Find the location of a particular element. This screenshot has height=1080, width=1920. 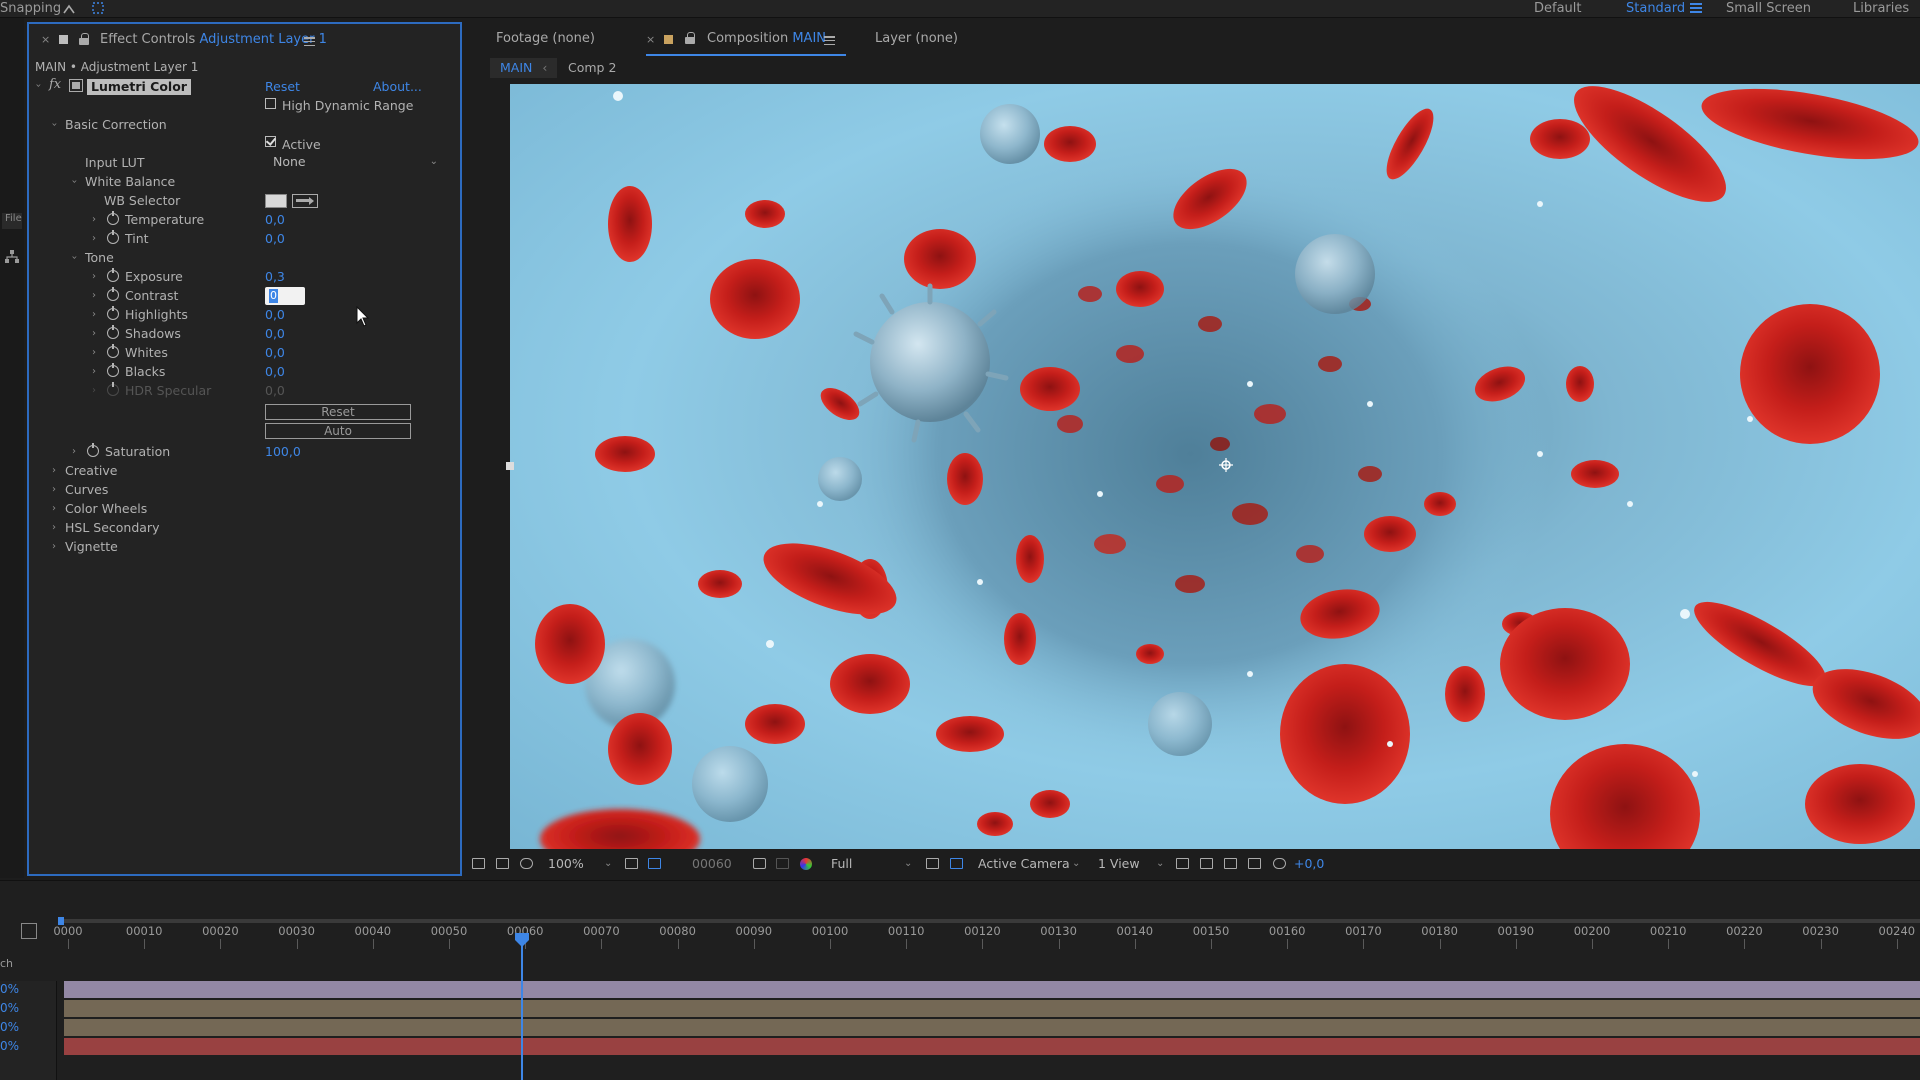

safe-zones-icon is located at coordinates (631, 863).